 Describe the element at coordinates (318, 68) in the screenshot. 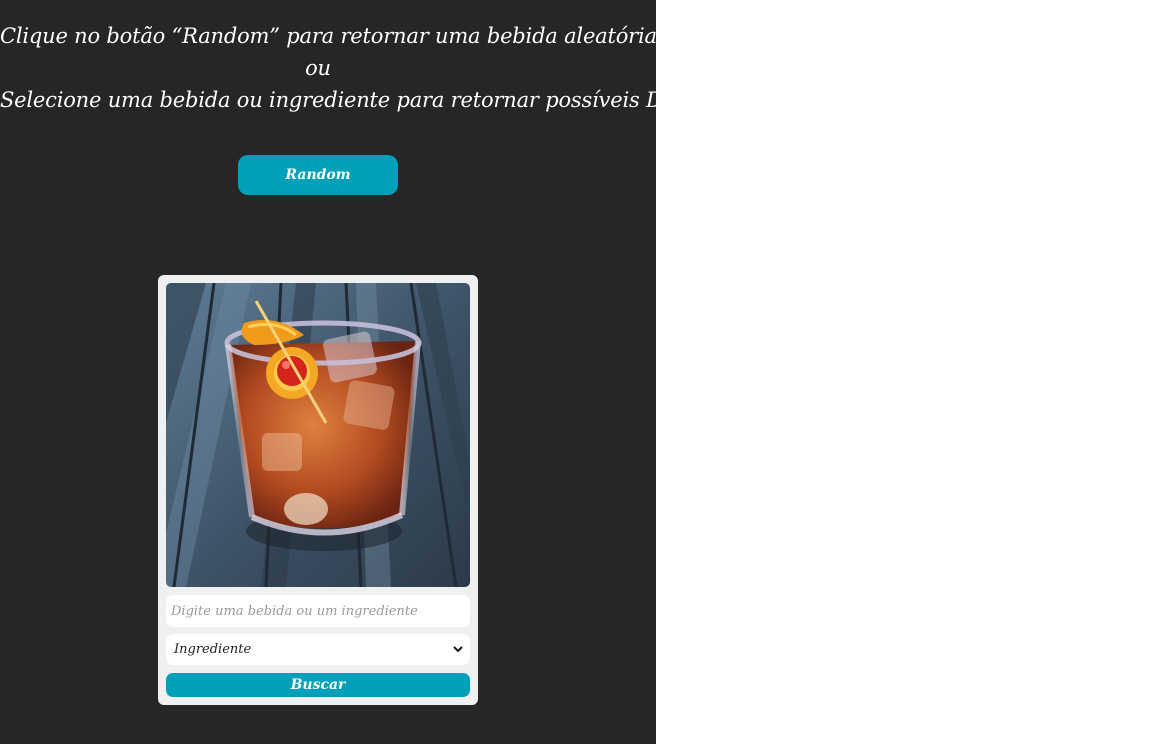

I see `instructions-line-2: ou` at that location.